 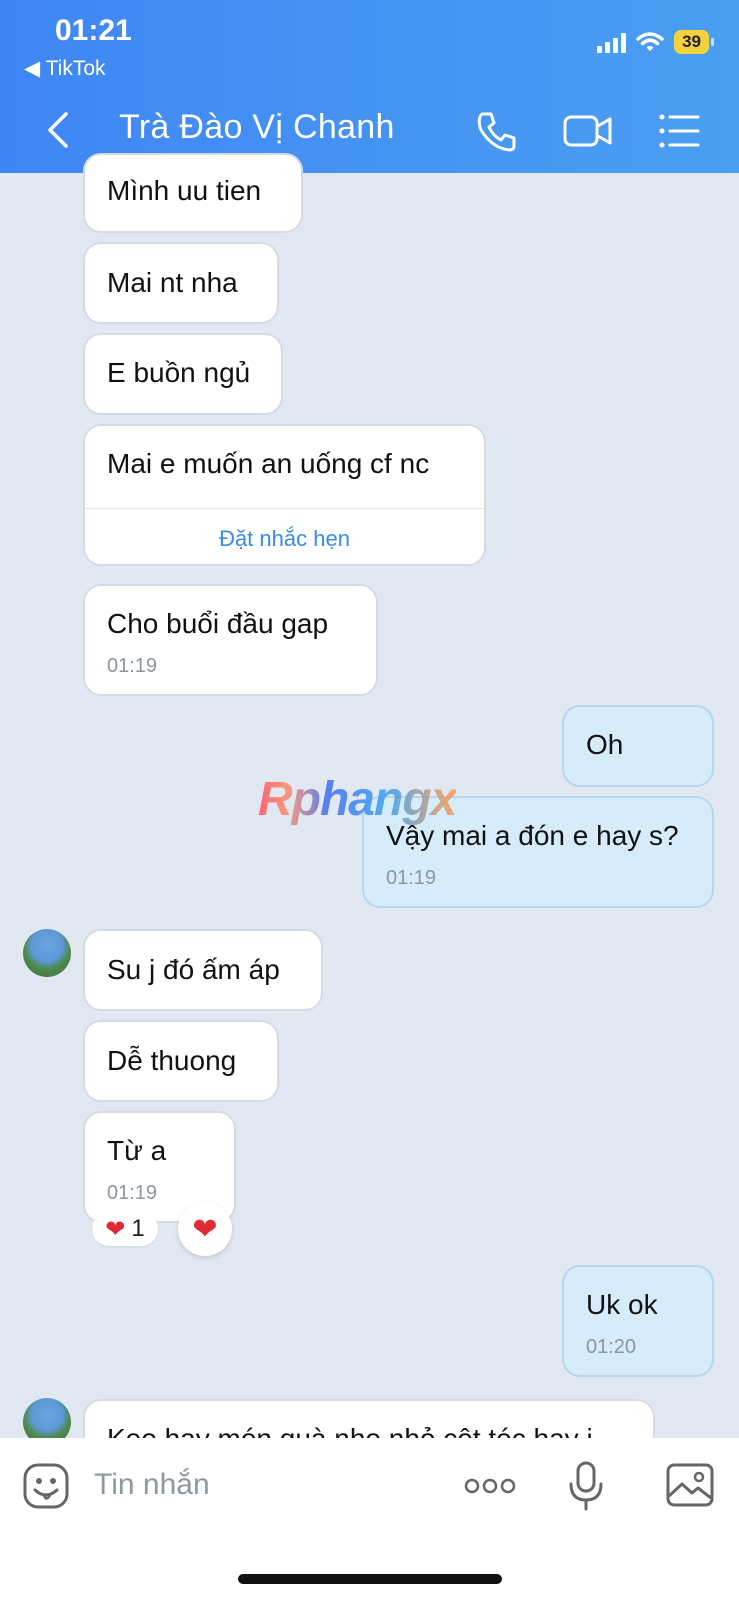 I want to click on list-icon, so click(x=680, y=131).